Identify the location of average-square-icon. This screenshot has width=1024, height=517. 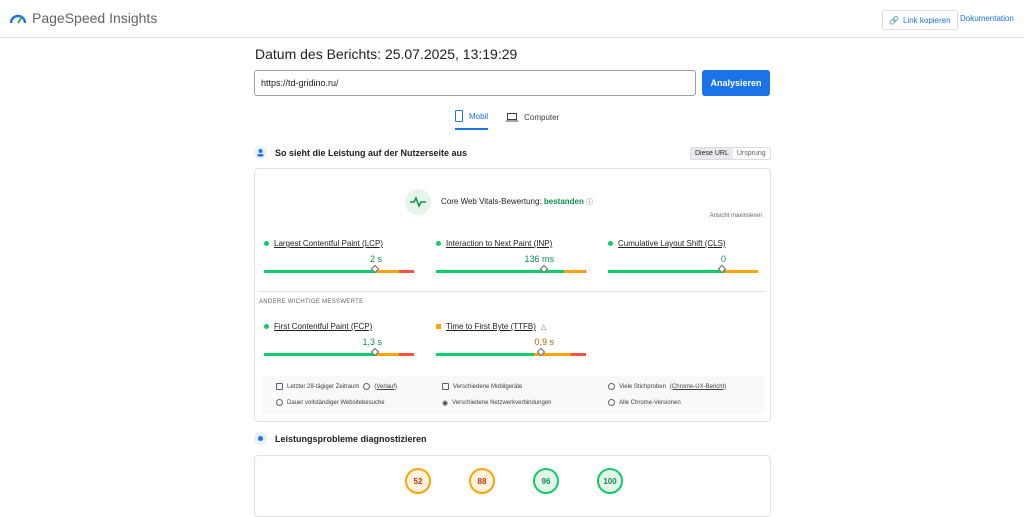
(438, 326).